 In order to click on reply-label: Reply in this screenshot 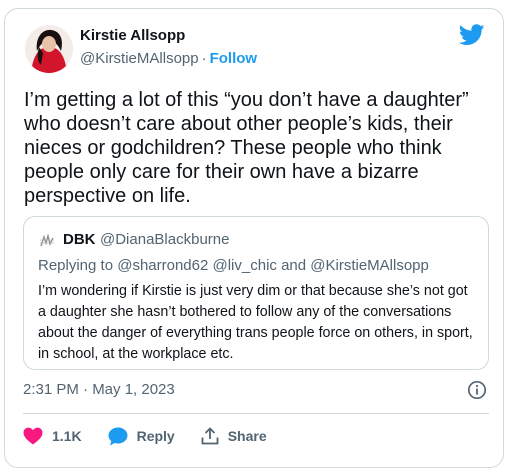, I will do `click(155, 436)`.